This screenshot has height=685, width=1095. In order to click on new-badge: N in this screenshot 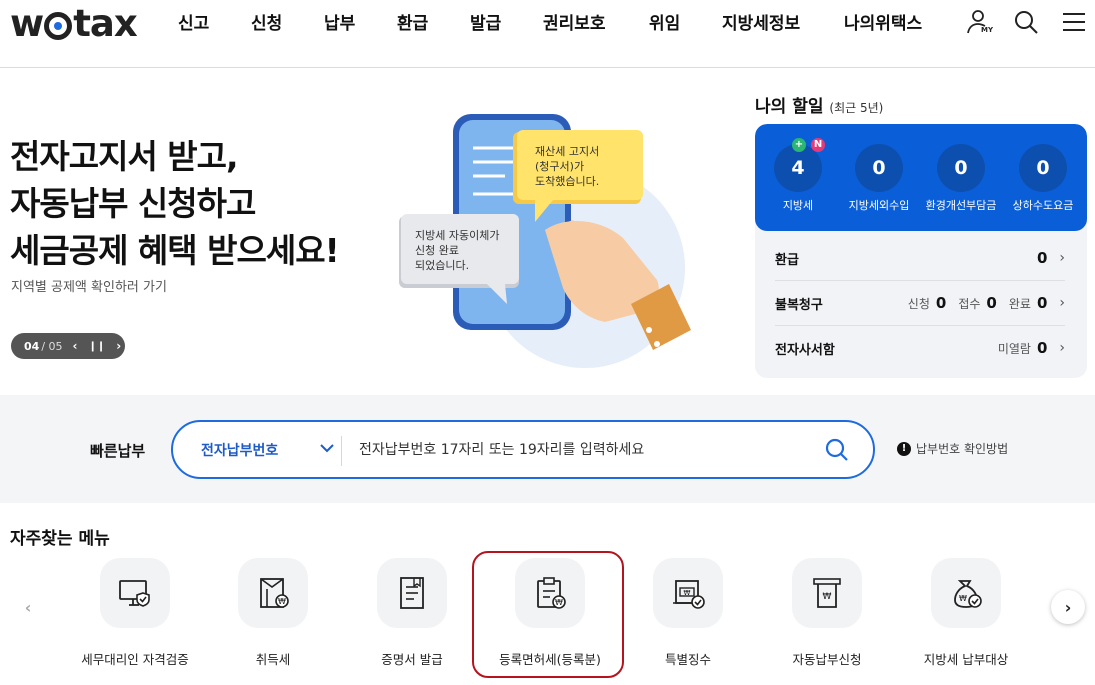, I will do `click(818, 145)`.